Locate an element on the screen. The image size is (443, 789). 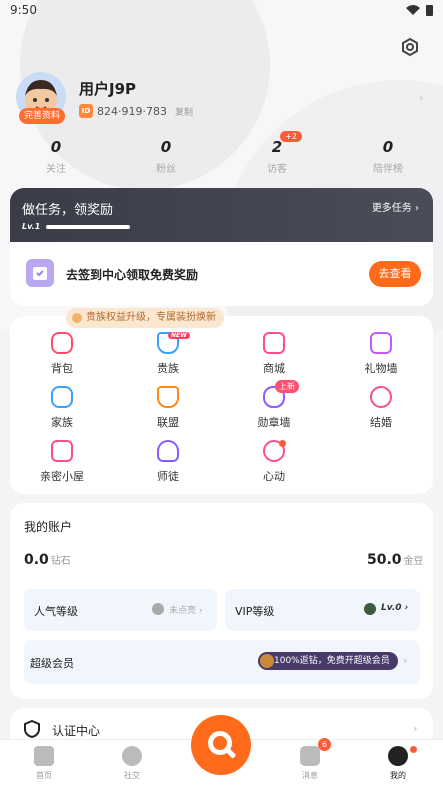
stat-companion-rank: 0 陪伴榜 is located at coordinates (388, 156).